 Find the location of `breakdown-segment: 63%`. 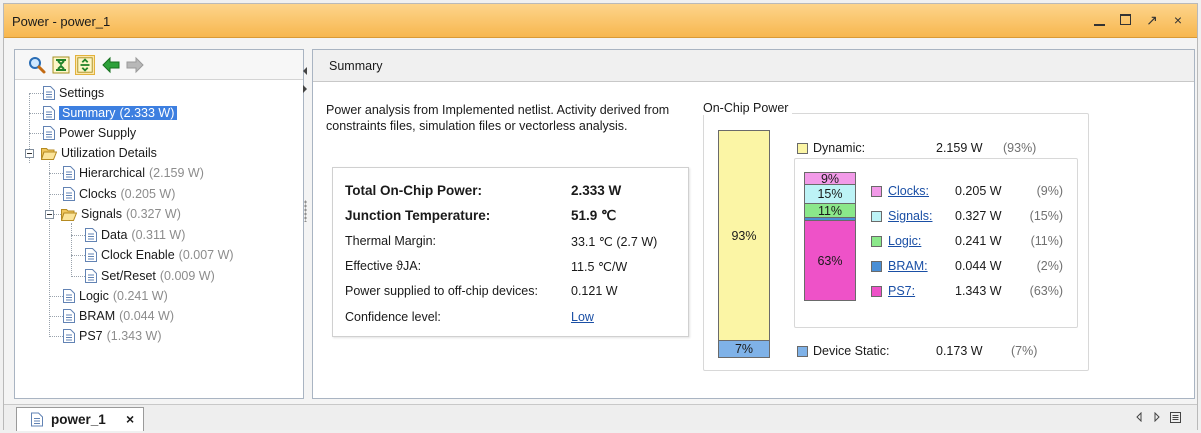

breakdown-segment: 63% is located at coordinates (830, 260).